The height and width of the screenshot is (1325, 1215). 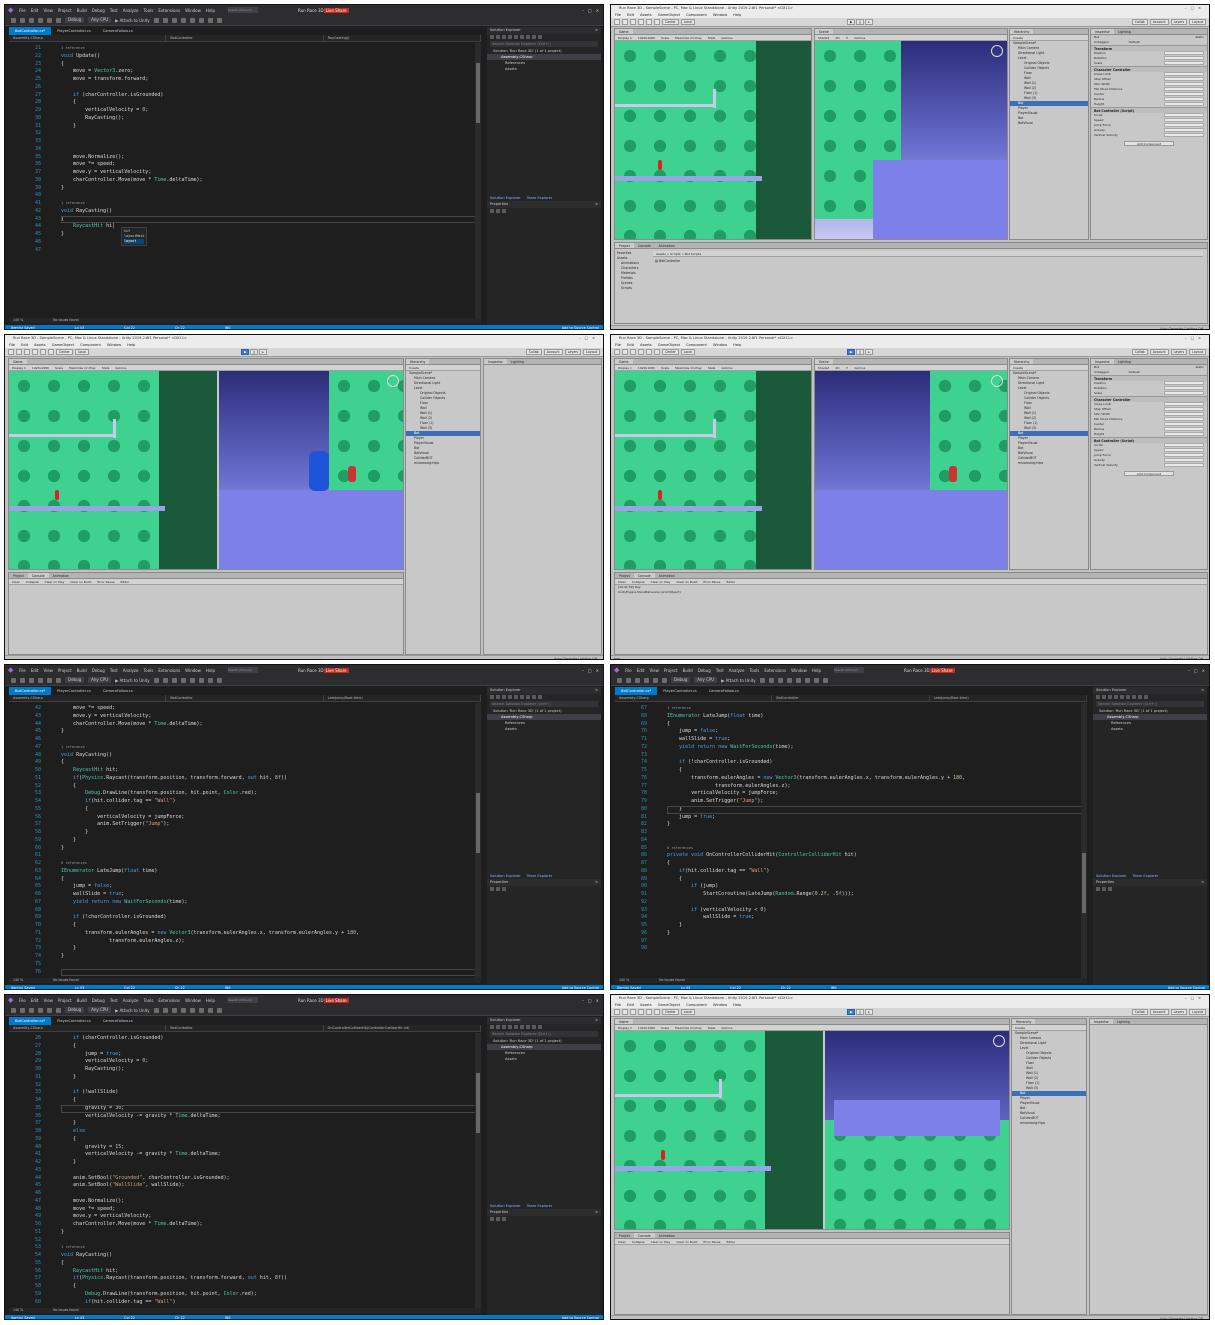 I want to click on step-button-icon: ▸, so click(x=869, y=22).